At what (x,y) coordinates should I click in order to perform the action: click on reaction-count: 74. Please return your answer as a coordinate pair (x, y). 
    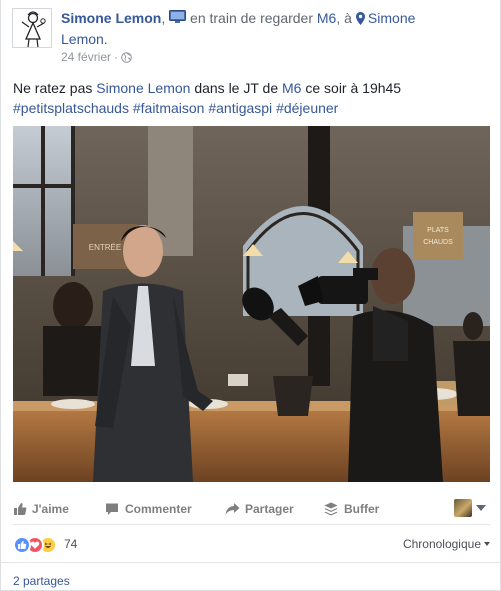
    Looking at the image, I should click on (70, 544).